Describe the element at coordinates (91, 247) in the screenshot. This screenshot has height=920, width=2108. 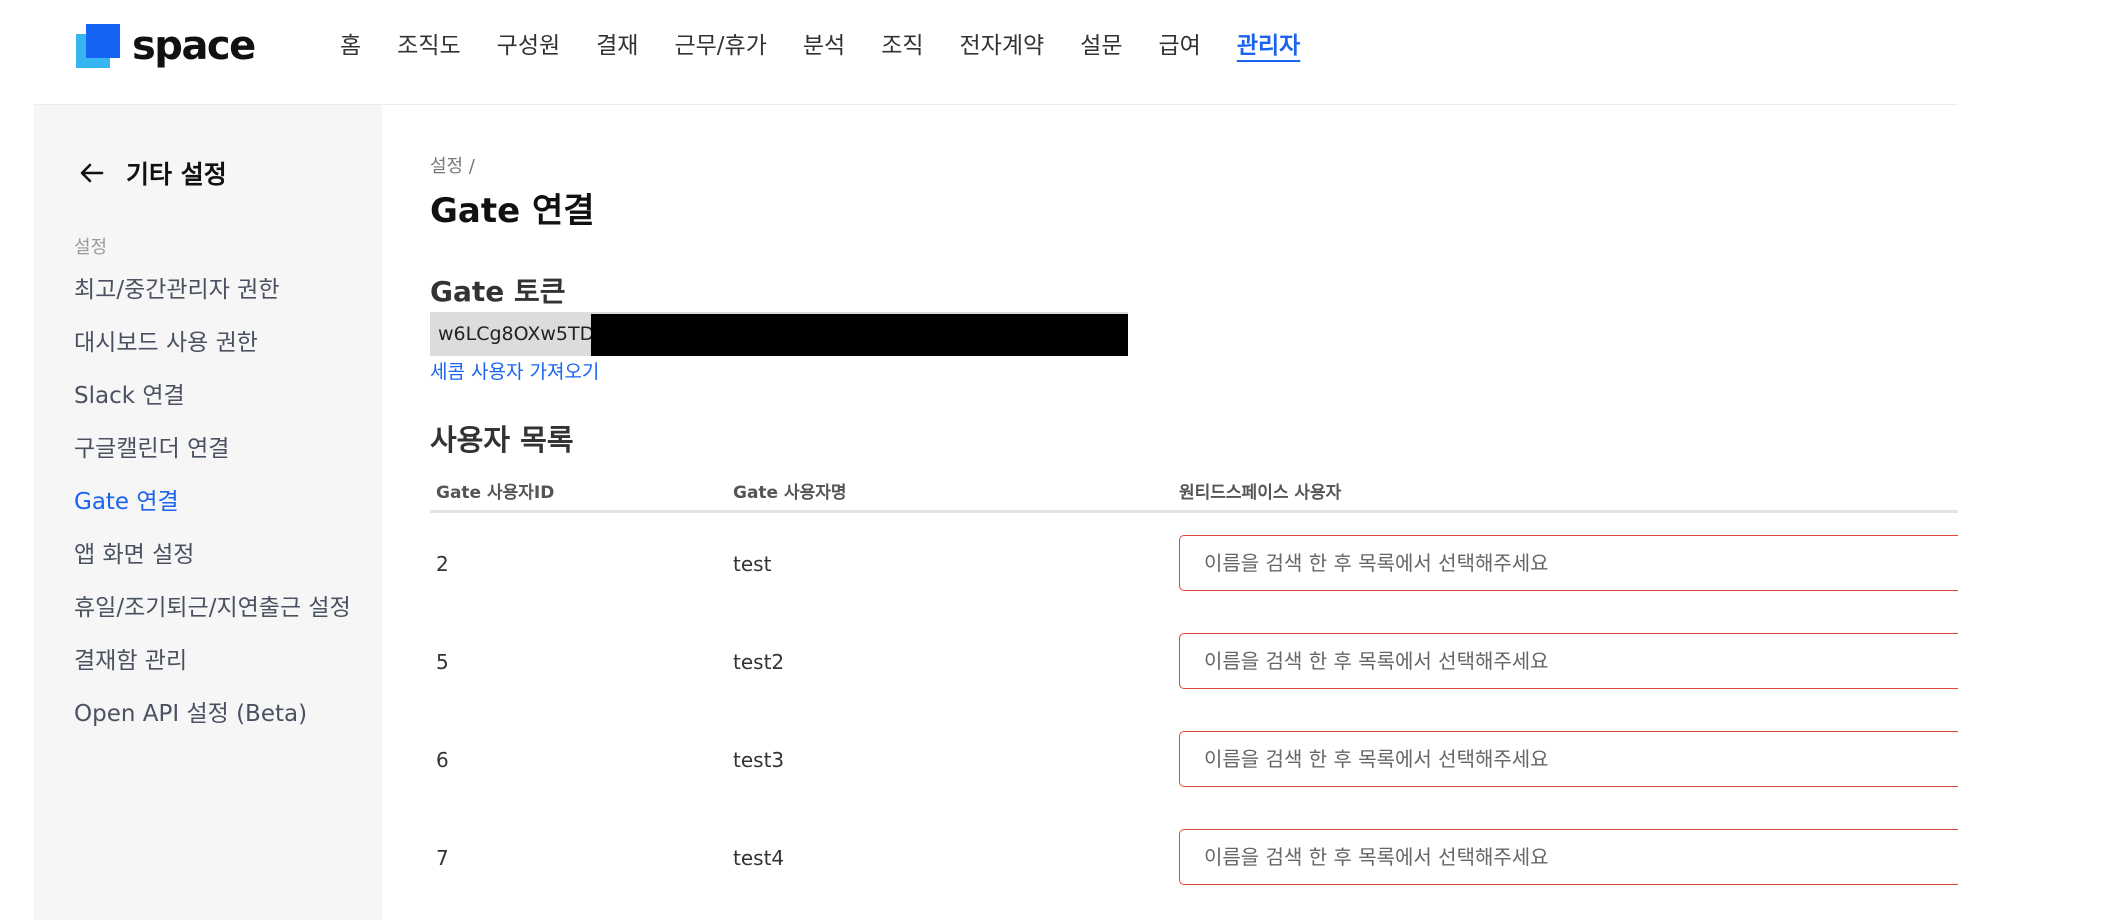
I see `sidebar-section-label: 설정` at that location.